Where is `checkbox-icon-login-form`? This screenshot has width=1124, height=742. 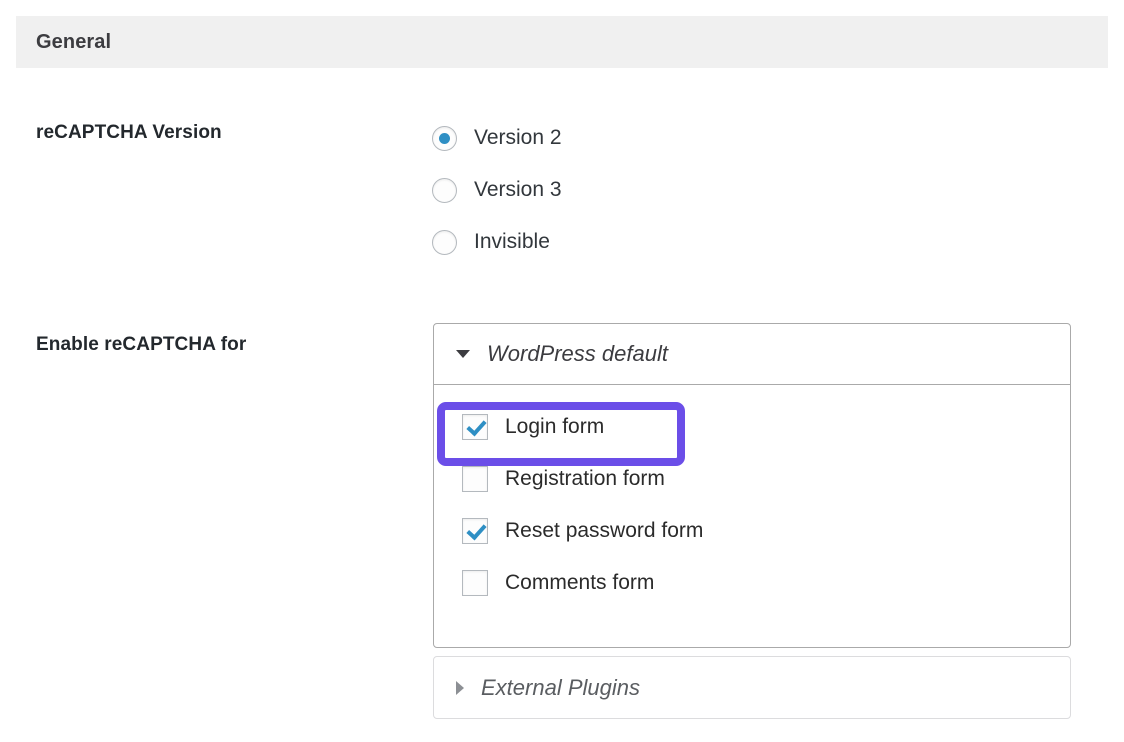
checkbox-icon-login-form is located at coordinates (475, 427).